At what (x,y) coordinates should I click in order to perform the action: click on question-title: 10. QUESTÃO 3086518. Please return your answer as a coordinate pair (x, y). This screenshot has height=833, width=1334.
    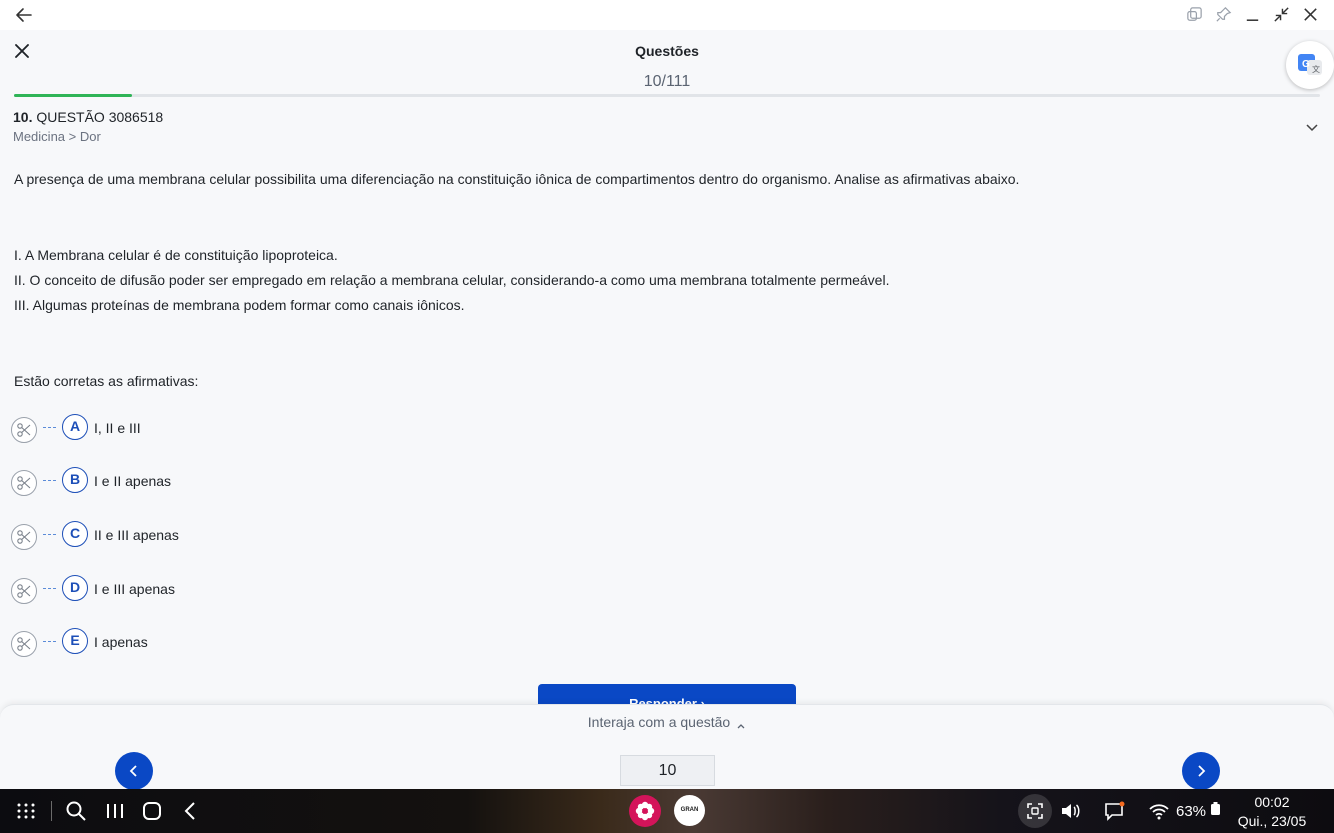
    Looking at the image, I should click on (668, 117).